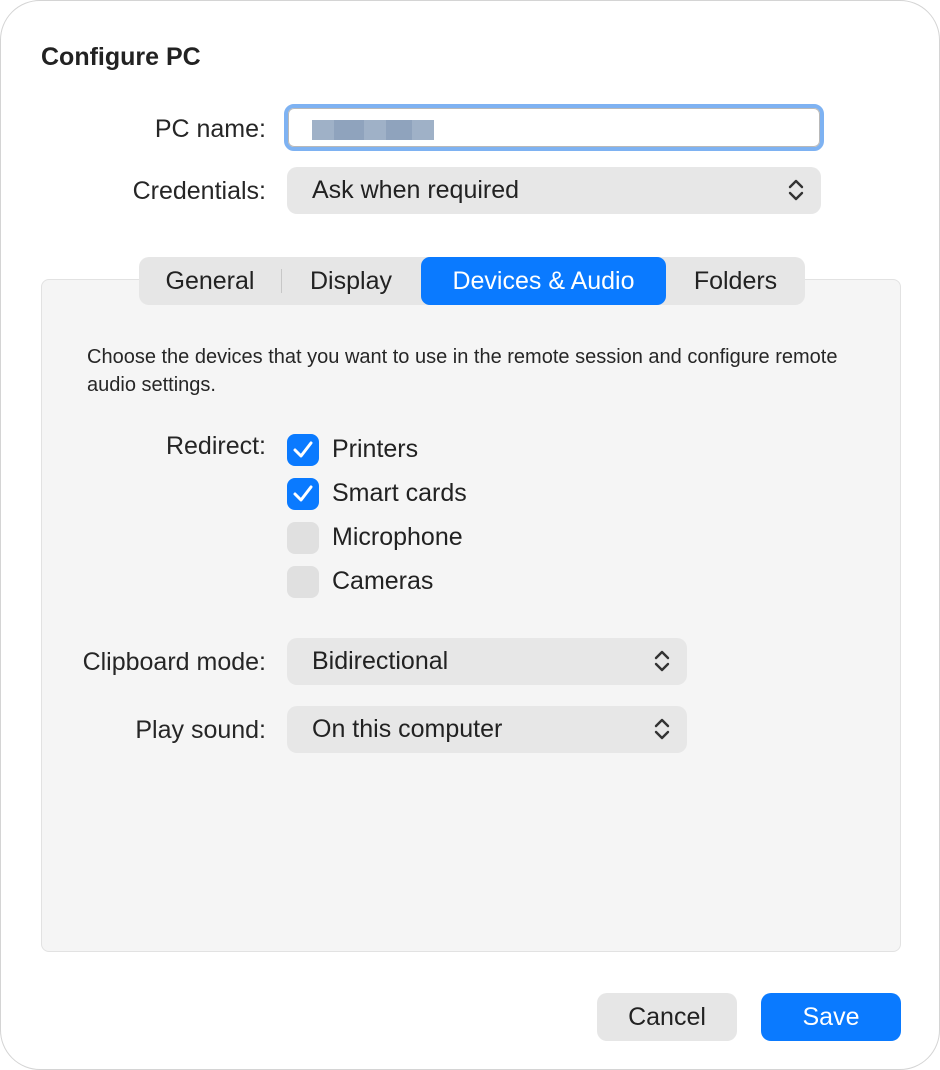 This screenshot has width=940, height=1070. I want to click on clipboard-mode-value: Bidirectional, so click(380, 661).